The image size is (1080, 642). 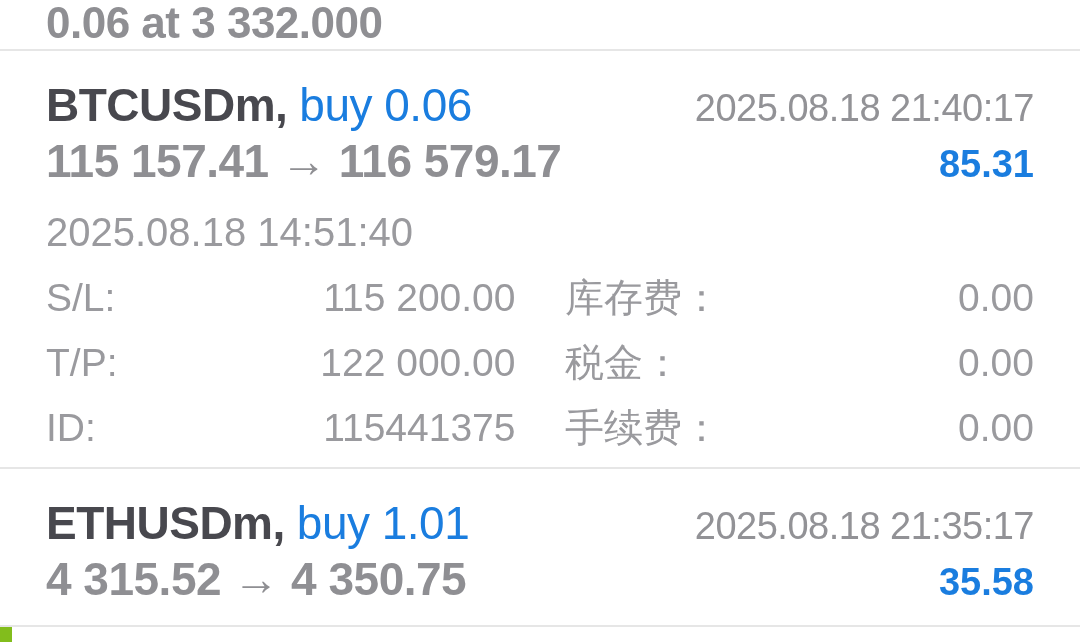 What do you see at coordinates (383, 523) in the screenshot?
I see `order-label: buy 1.01` at bounding box center [383, 523].